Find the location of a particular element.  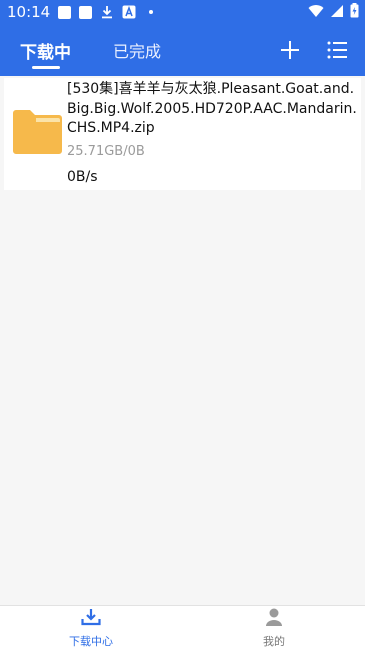

nav-mine: 我的 is located at coordinates (274, 629).